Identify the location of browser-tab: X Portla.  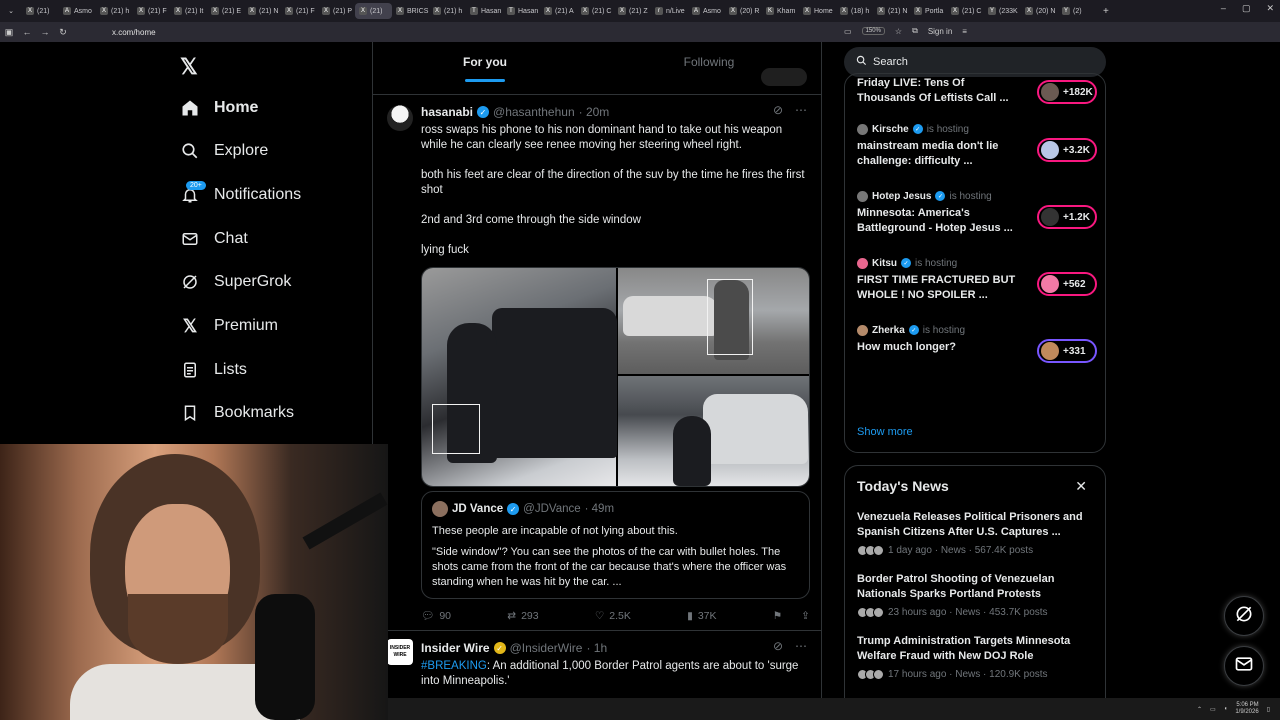
(928, 11).